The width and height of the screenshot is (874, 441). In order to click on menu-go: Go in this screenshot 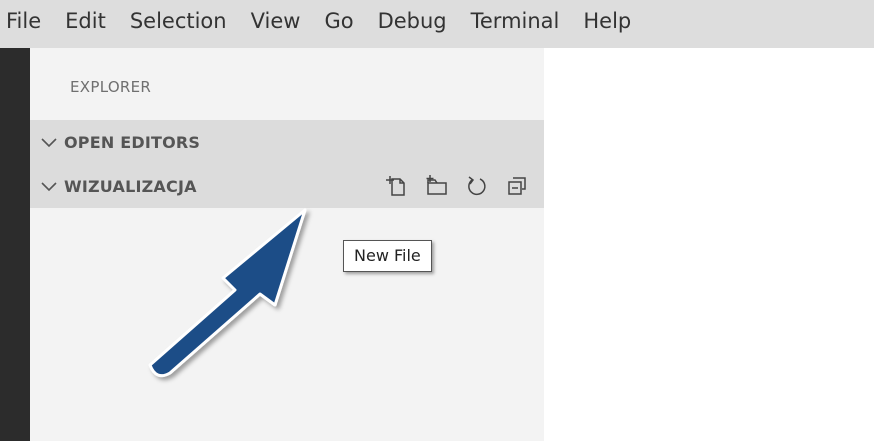, I will do `click(338, 24)`.